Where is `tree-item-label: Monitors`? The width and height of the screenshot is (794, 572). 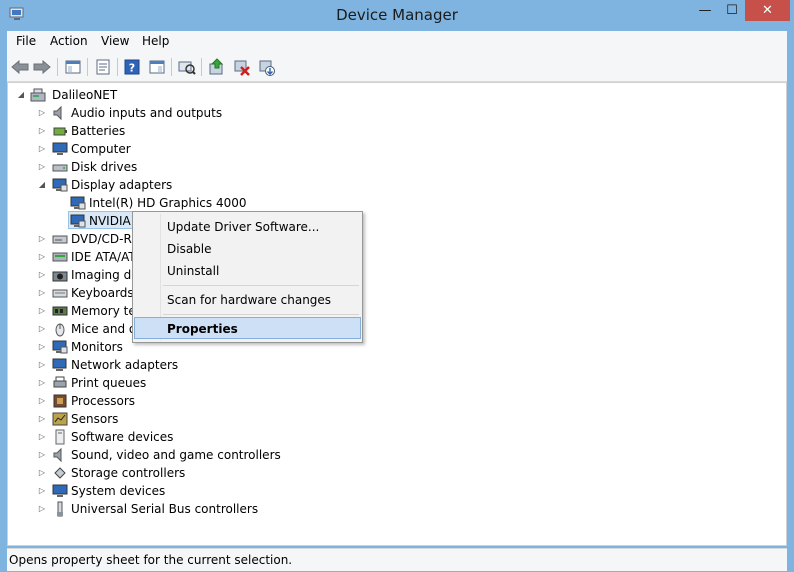
tree-item-label: Monitors is located at coordinates (97, 347).